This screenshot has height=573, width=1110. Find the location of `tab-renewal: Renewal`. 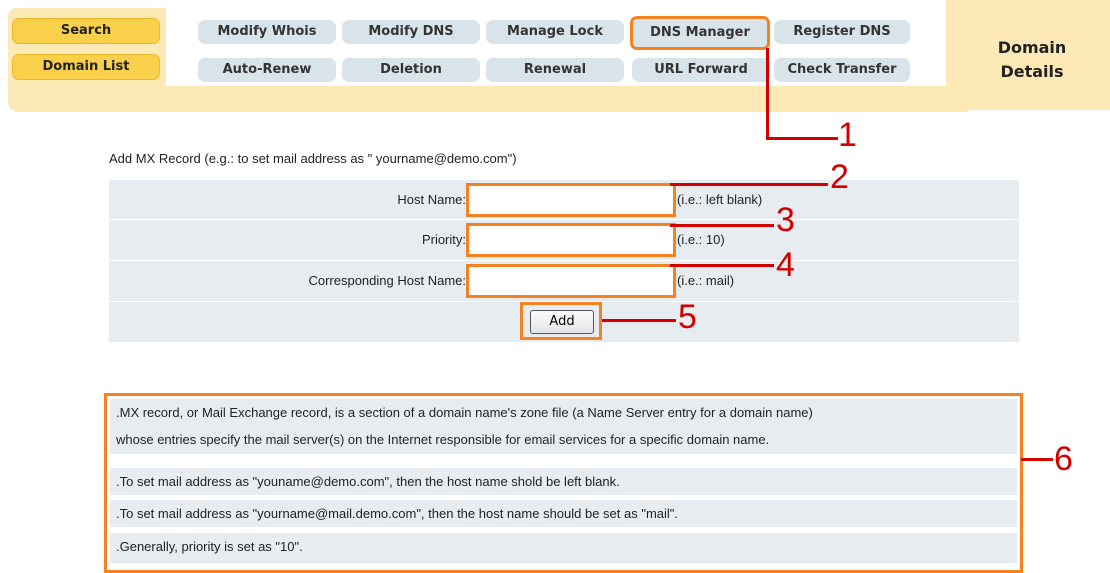

tab-renewal: Renewal is located at coordinates (555, 70).